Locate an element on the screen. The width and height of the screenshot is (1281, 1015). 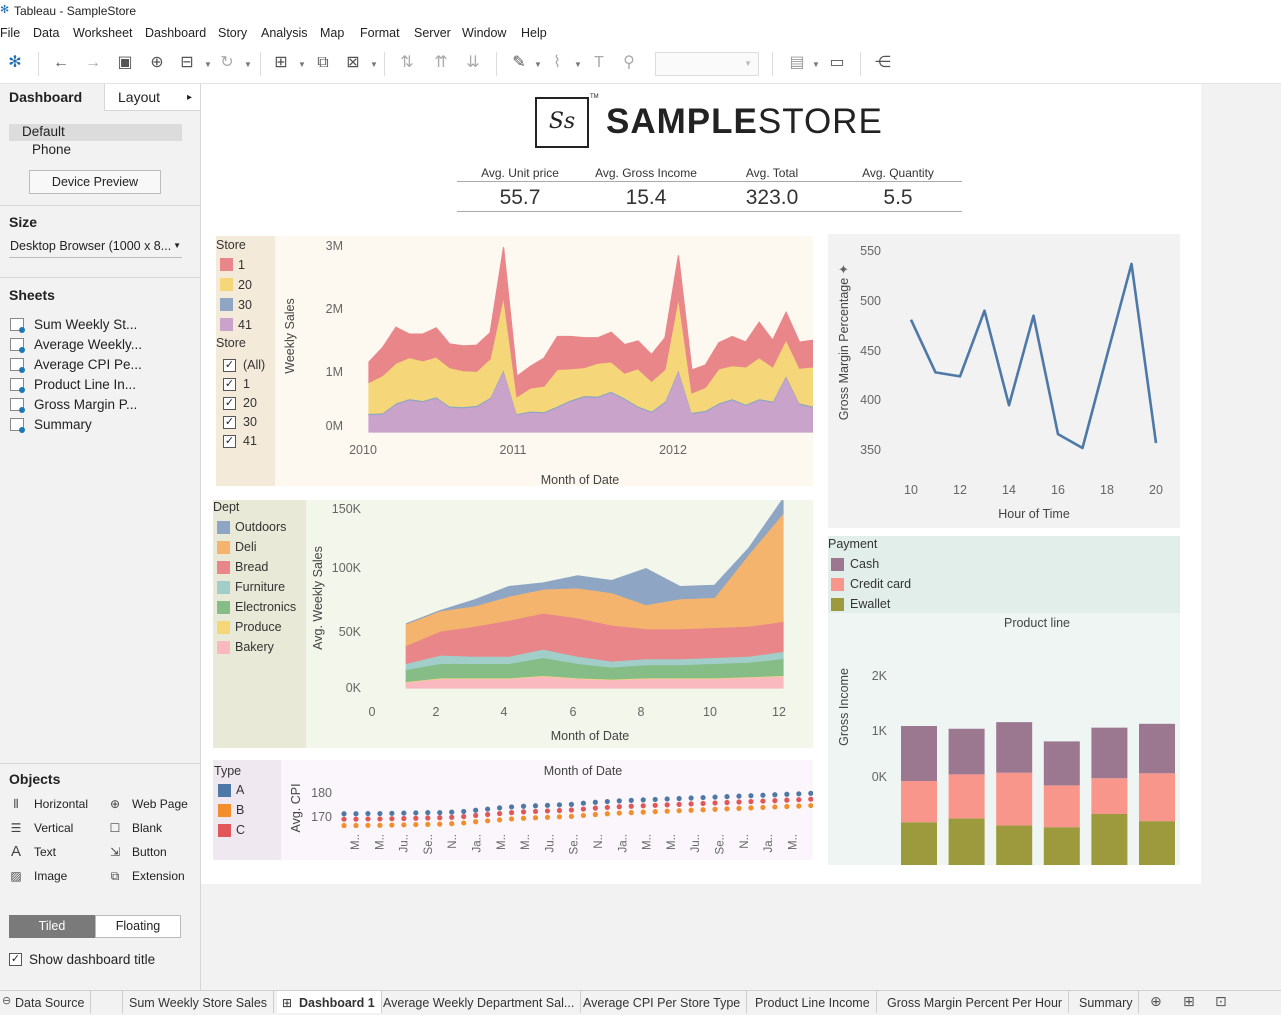
new-worksheet-icon: ⊕ is located at coordinates (1156, 1001).